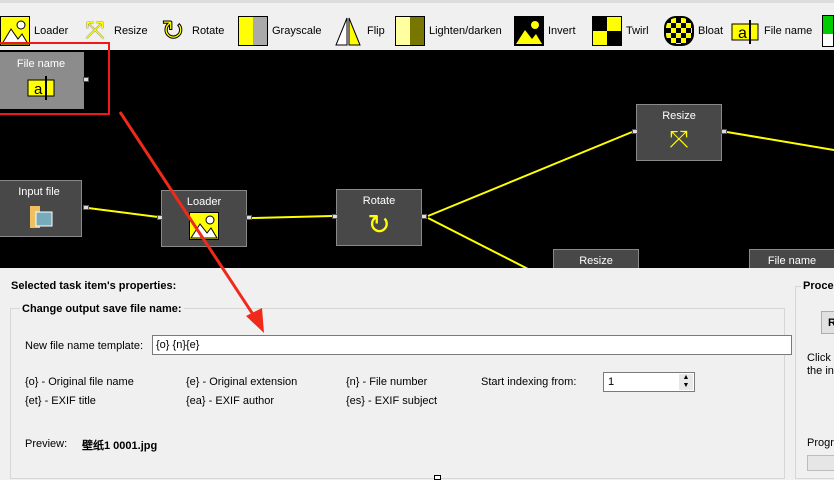 The image size is (834, 480). I want to click on toolbar-twirl: Twirl, so click(620, 31).